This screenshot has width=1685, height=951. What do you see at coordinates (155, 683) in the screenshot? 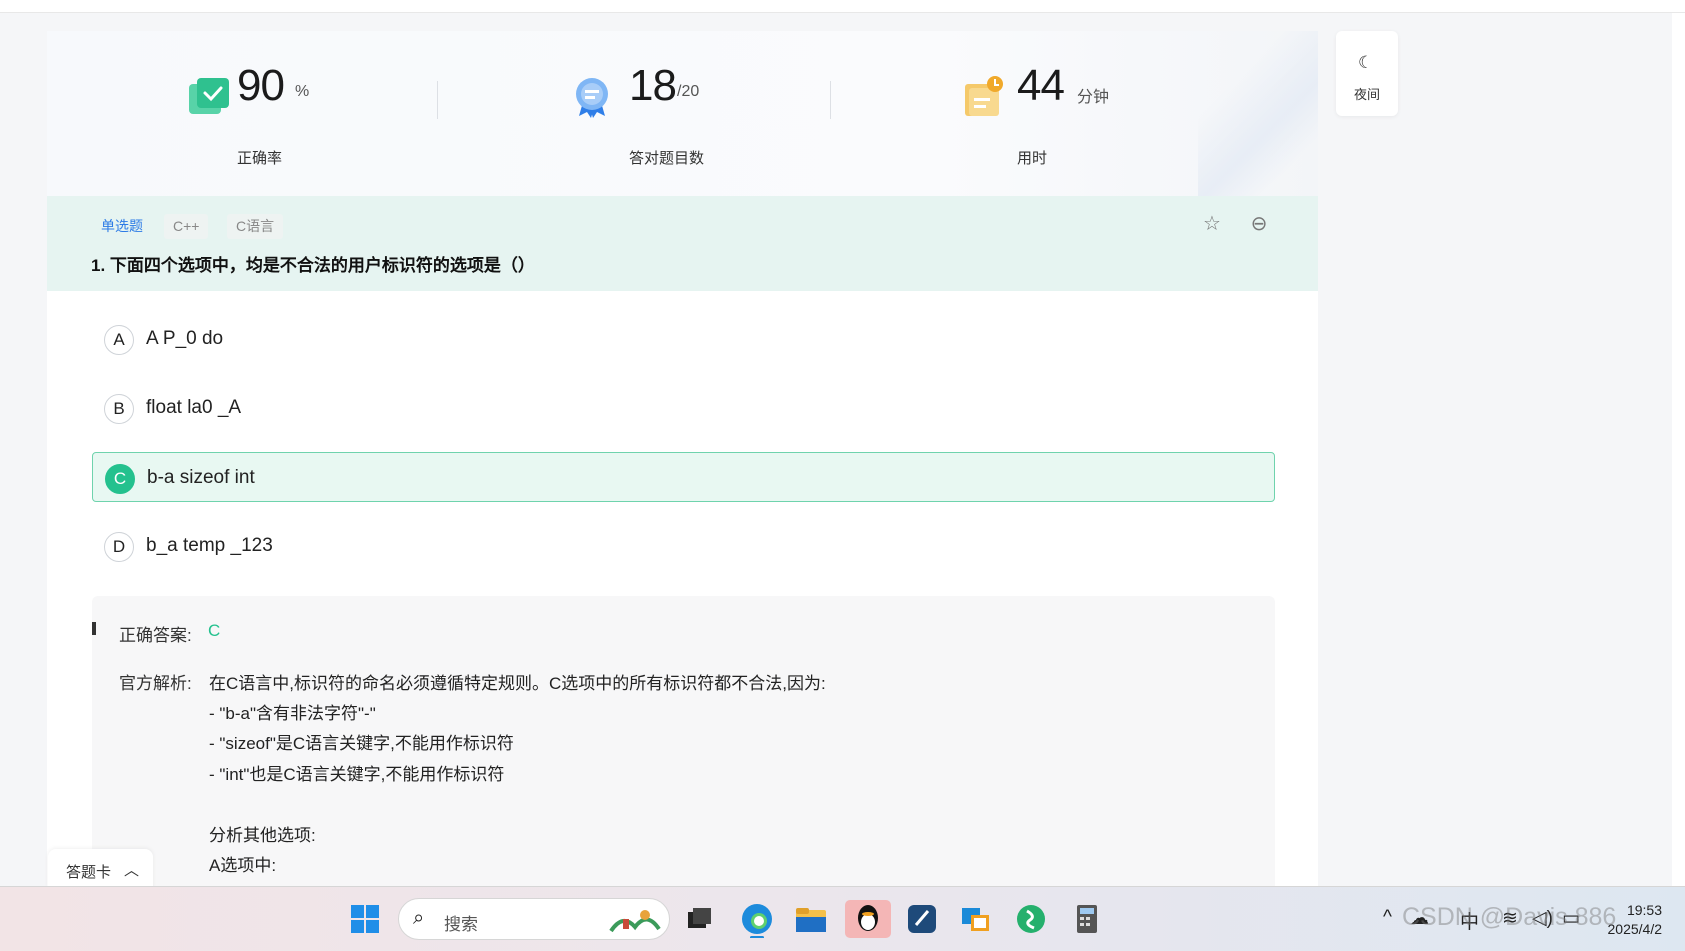
I see `explanation-label: 官方解析:` at bounding box center [155, 683].